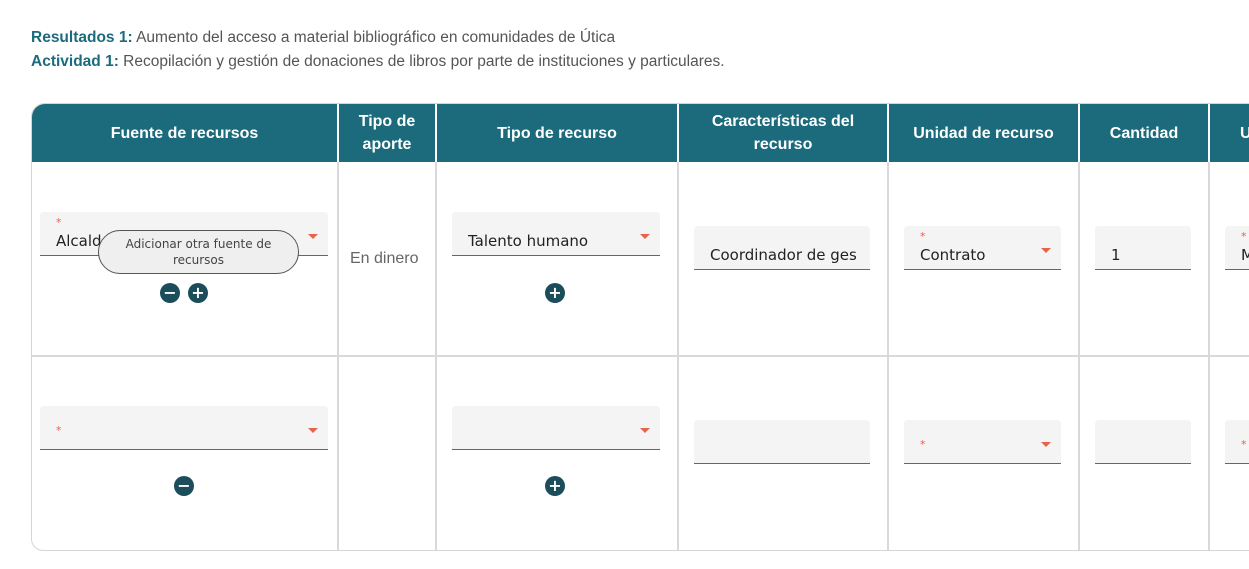 Image resolution: width=1249 pixels, height=569 pixels. Describe the element at coordinates (184, 428) in the screenshot. I see `fuente-select: *` at that location.